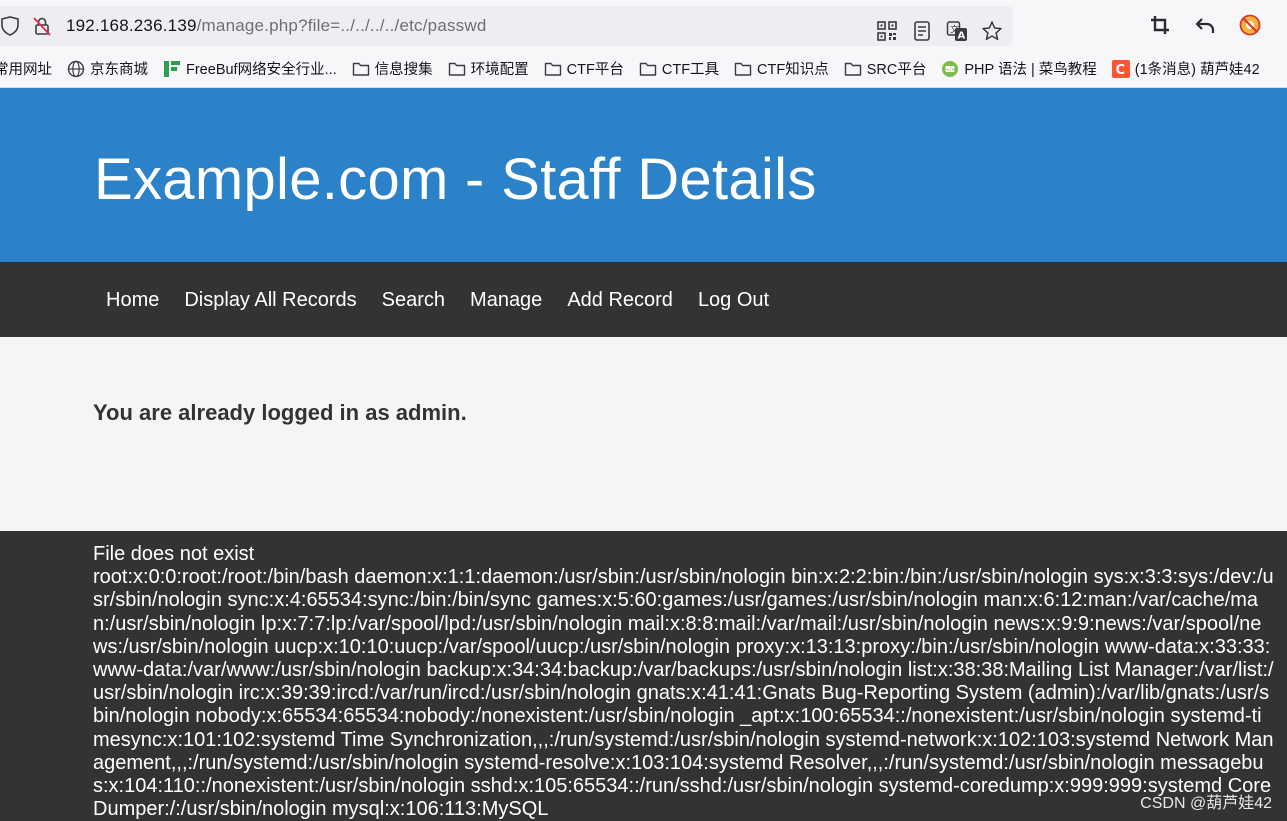 This screenshot has height=821, width=1287. I want to click on bookmark-label: CTF知识点, so click(793, 70).